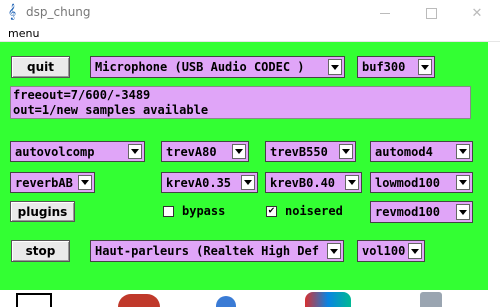  Describe the element at coordinates (58, 12) in the screenshot. I see `window-title: dsp_chung` at that location.